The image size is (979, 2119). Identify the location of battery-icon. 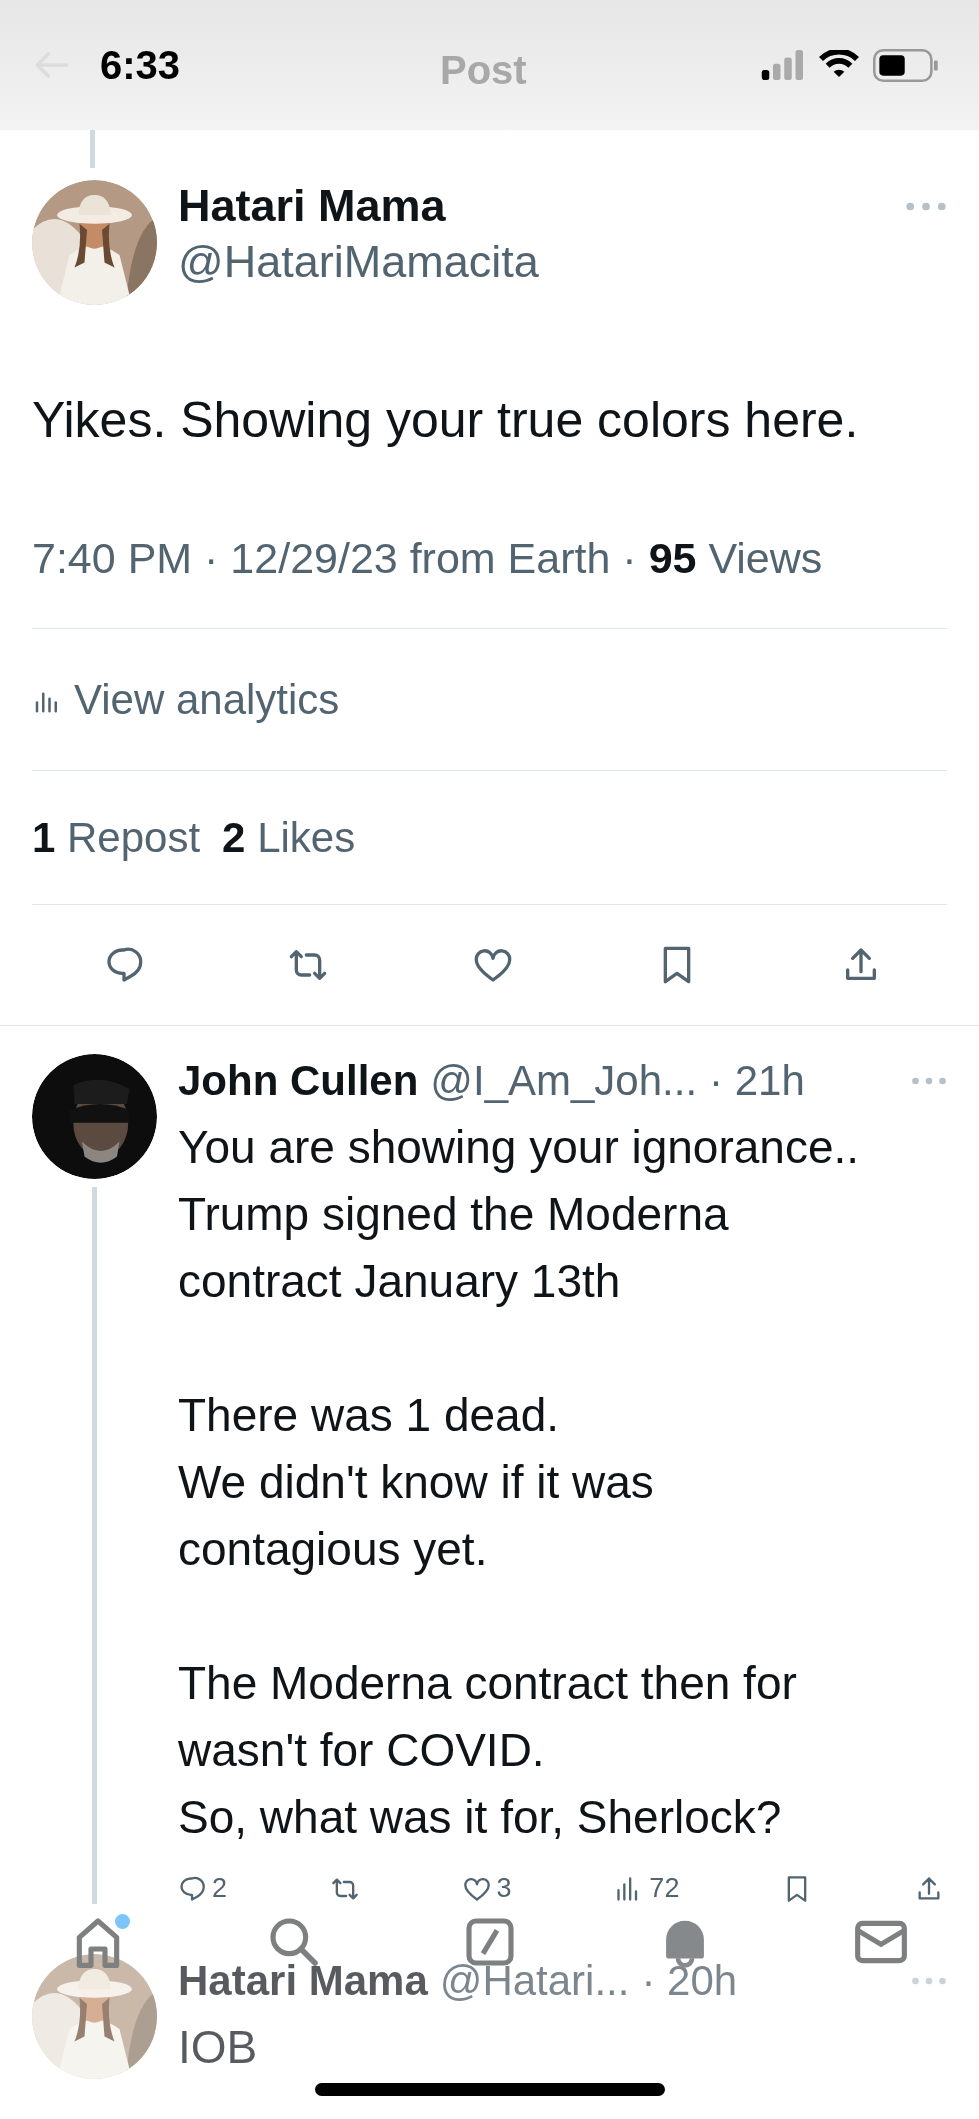
(906, 65).